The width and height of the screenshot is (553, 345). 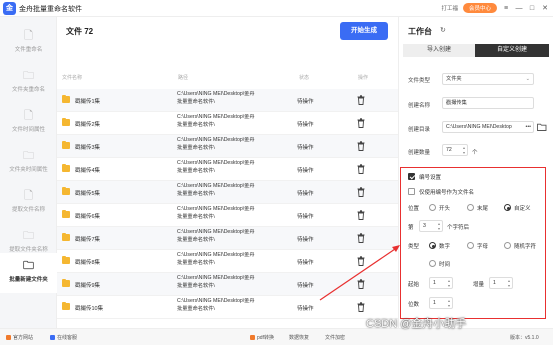 What do you see at coordinates (88, 148) in the screenshot?
I see `file-name: 戳撮传3集` at bounding box center [88, 148].